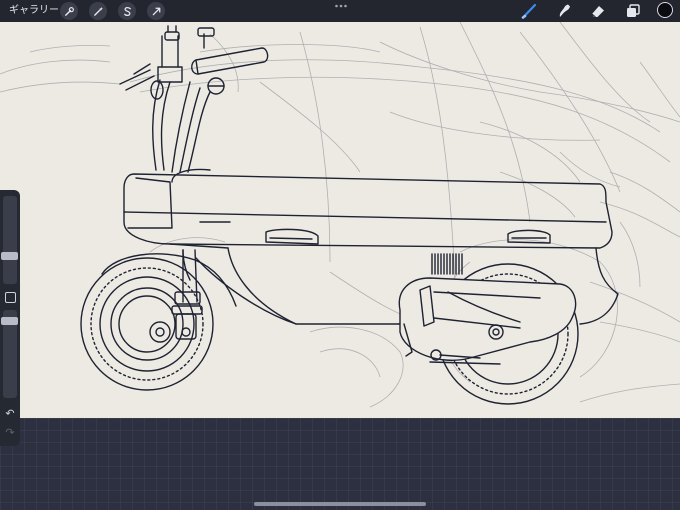  I want to click on eraser-icon, so click(598, 11).